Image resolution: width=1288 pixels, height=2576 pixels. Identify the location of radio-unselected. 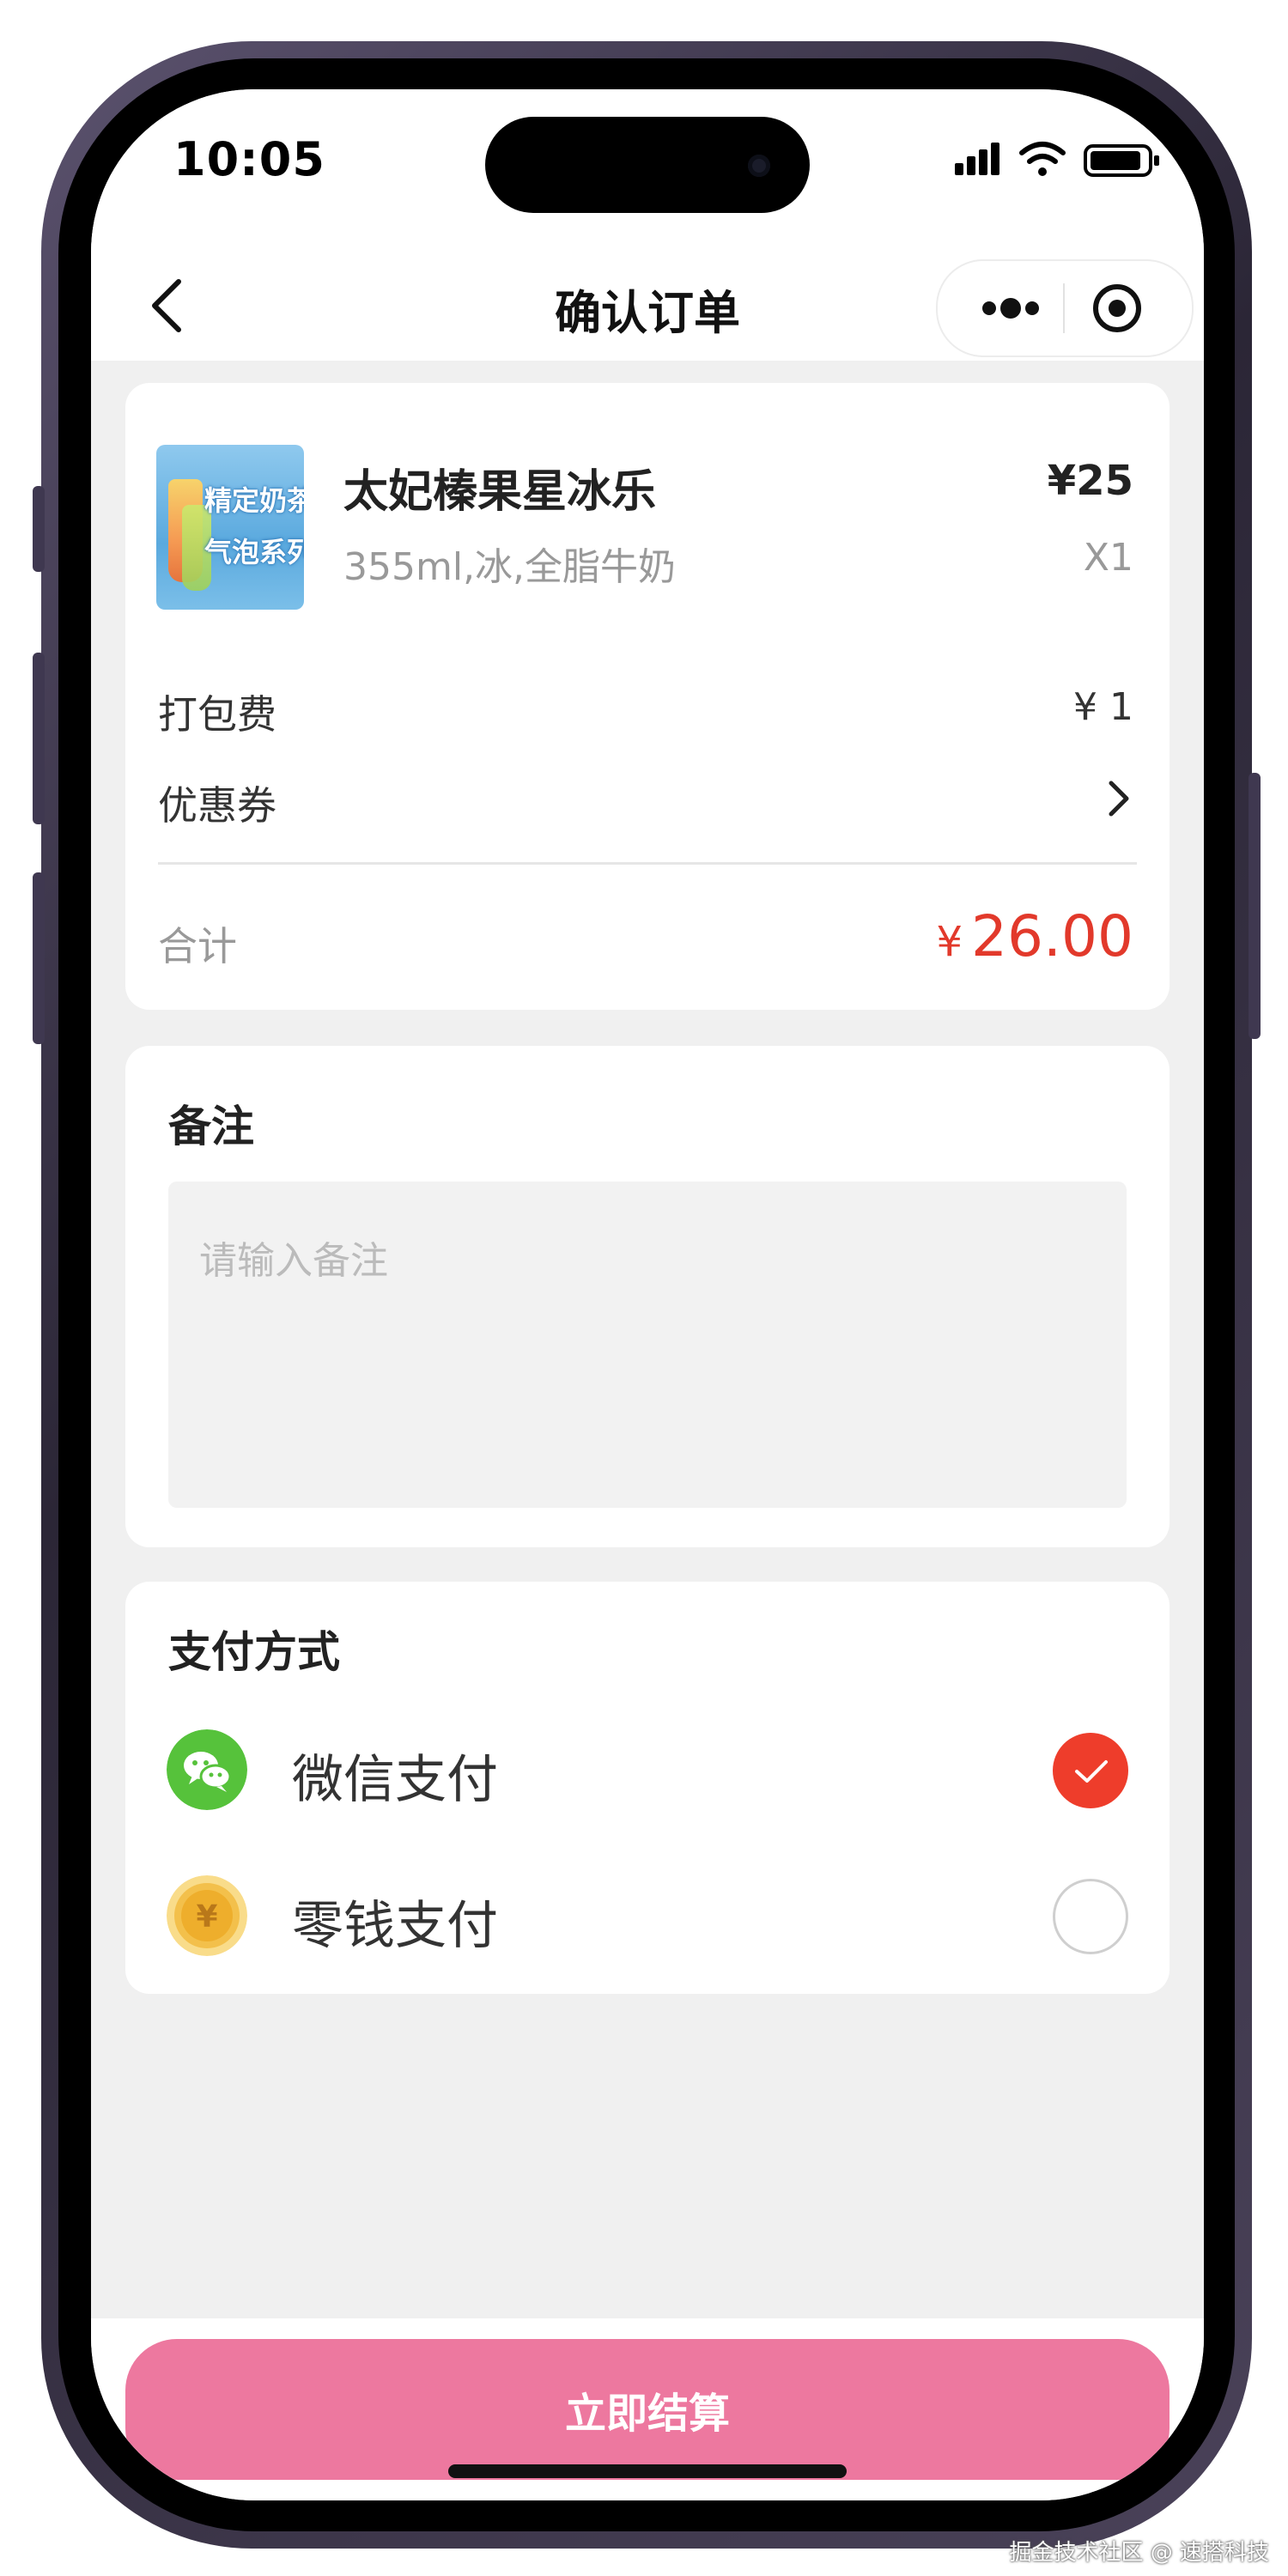
(1090, 1916).